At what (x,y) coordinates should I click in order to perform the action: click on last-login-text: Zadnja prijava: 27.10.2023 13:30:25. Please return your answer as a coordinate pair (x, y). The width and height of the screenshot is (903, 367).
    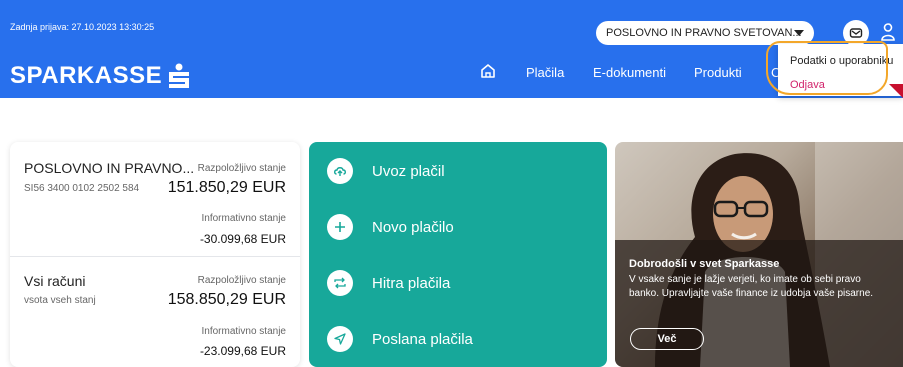
    Looking at the image, I should click on (82, 27).